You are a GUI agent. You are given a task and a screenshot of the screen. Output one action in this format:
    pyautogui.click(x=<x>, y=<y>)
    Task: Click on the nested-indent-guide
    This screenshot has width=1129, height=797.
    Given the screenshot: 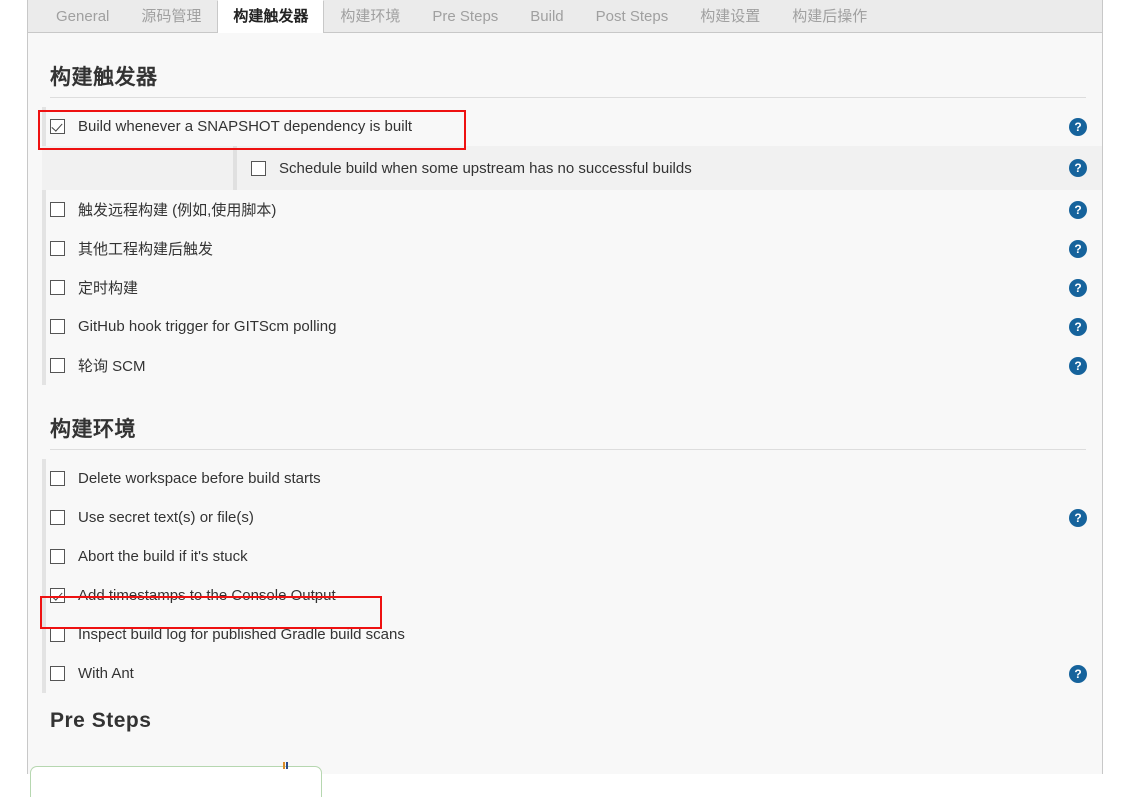 What is the action you would take?
    pyautogui.click(x=235, y=168)
    